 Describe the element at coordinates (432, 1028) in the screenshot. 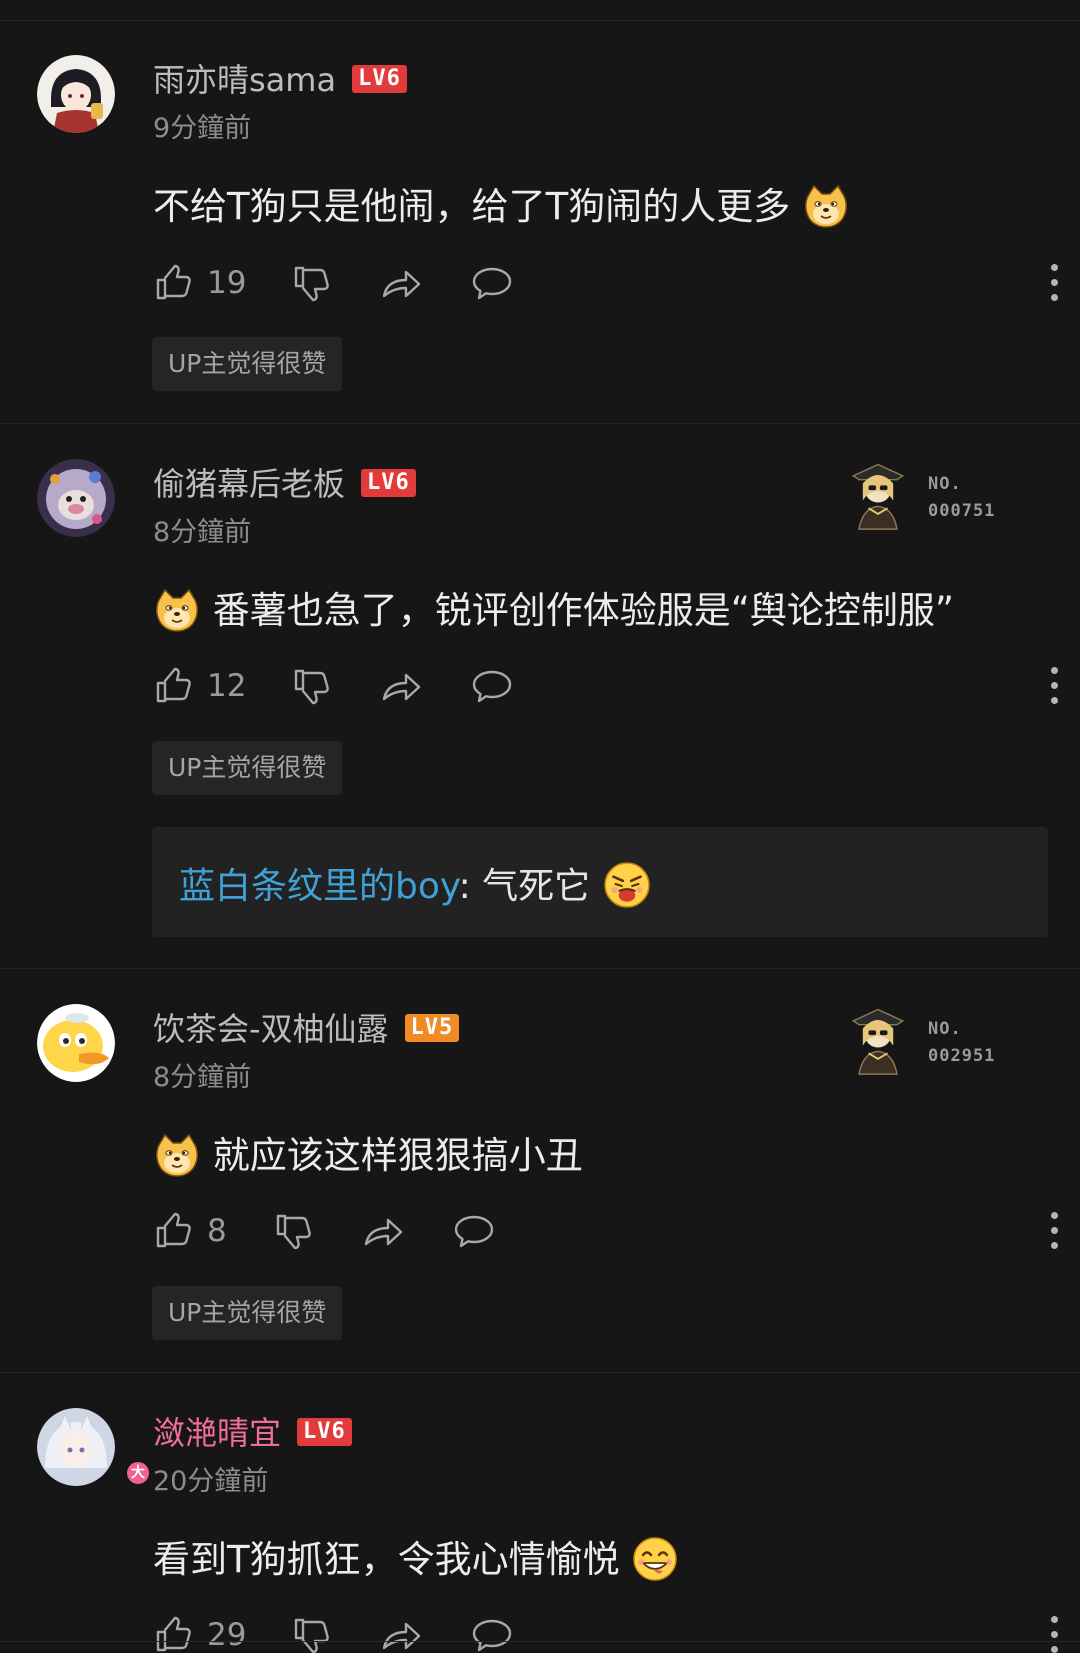

I see `level-badge: LV5` at that location.